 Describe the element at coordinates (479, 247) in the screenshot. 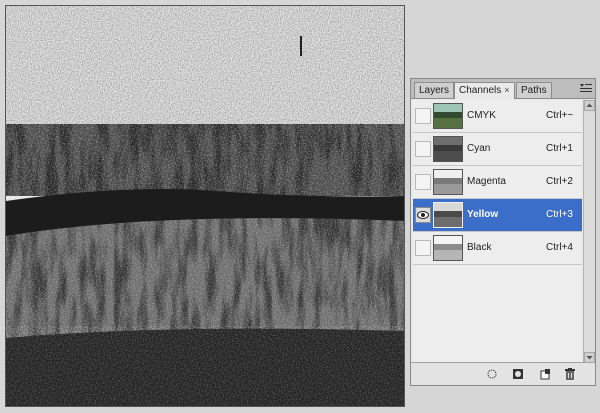

I see `channel-name: Black` at that location.